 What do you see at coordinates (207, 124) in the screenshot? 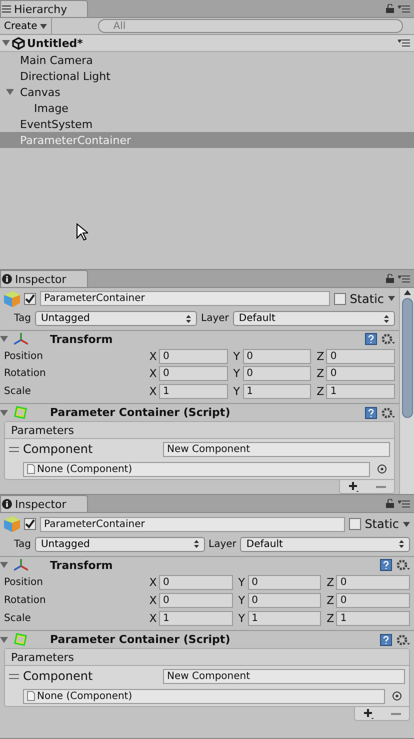
I see `hierarchy-item: EventSystem` at bounding box center [207, 124].